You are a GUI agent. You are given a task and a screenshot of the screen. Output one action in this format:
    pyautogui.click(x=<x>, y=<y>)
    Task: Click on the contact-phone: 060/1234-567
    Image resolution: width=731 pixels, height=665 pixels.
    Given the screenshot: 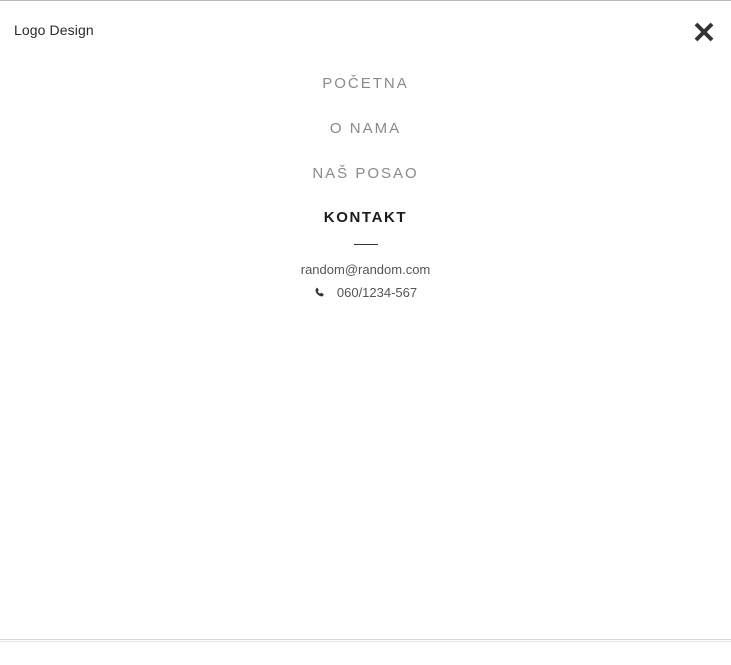 What is the action you would take?
    pyautogui.click(x=377, y=292)
    